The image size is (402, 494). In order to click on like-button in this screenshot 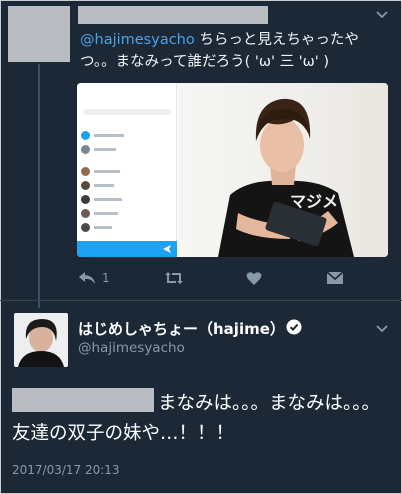, I will do `click(254, 278)`.